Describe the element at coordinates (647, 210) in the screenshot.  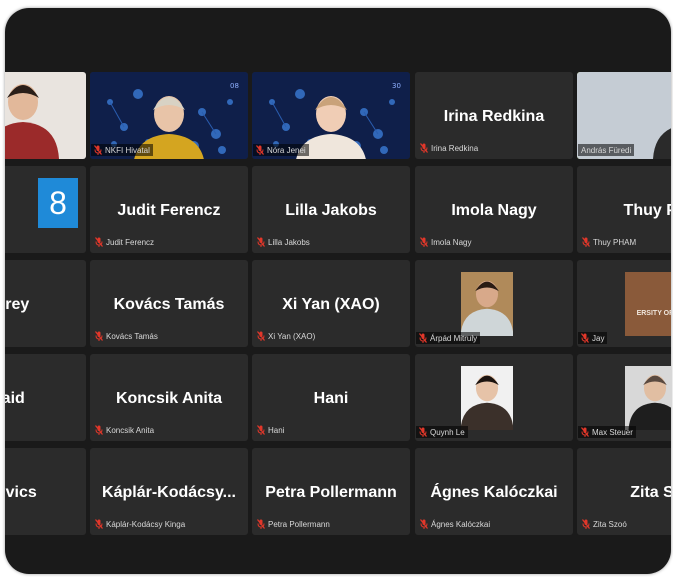
I see `participant-name: Thuy PH` at that location.